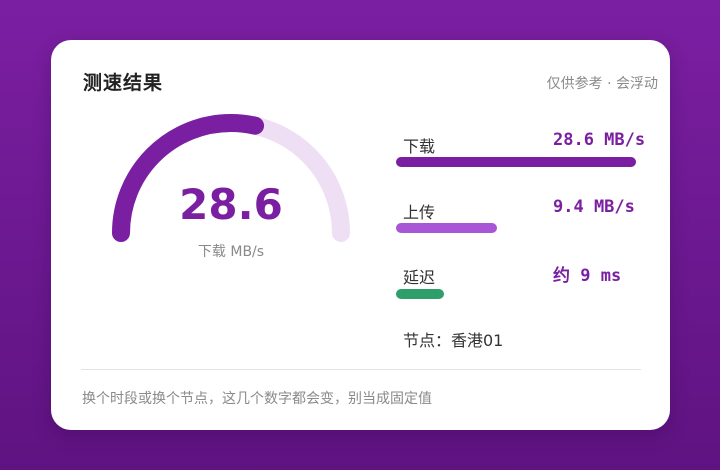 Image resolution: width=720 pixels, height=470 pixels. I want to click on upload-bar, so click(446, 228).